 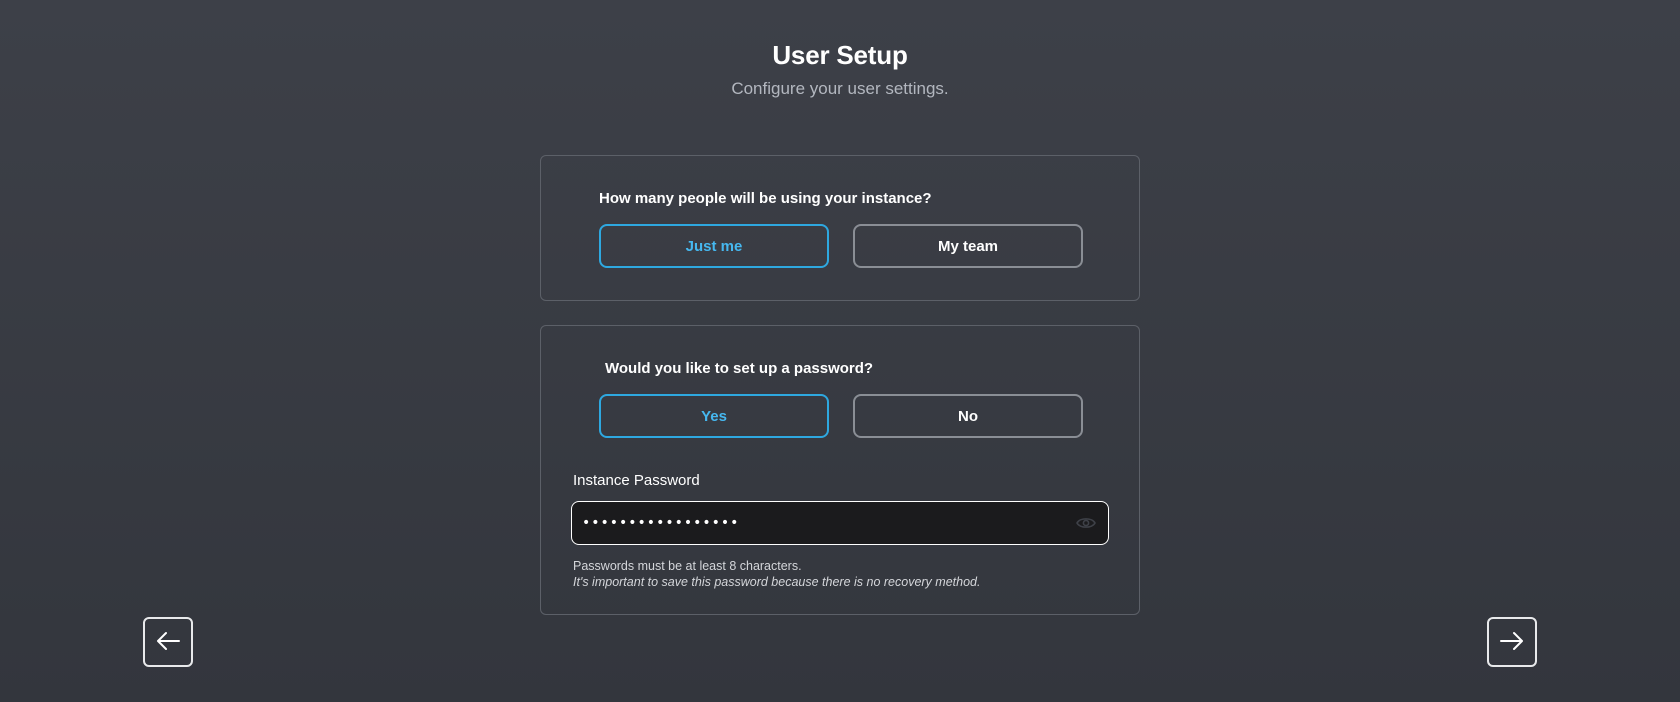 What do you see at coordinates (968, 416) in the screenshot?
I see `password-no-button: No` at bounding box center [968, 416].